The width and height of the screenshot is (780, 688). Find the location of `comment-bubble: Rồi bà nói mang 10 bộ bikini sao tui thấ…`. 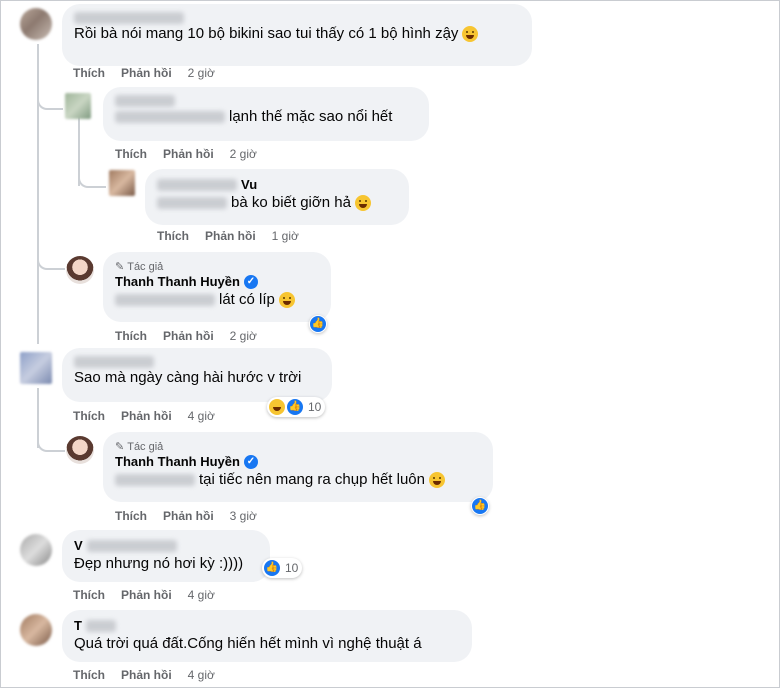

comment-bubble: Rồi bà nói mang 10 bộ bikini sao tui thấ… is located at coordinates (297, 35).